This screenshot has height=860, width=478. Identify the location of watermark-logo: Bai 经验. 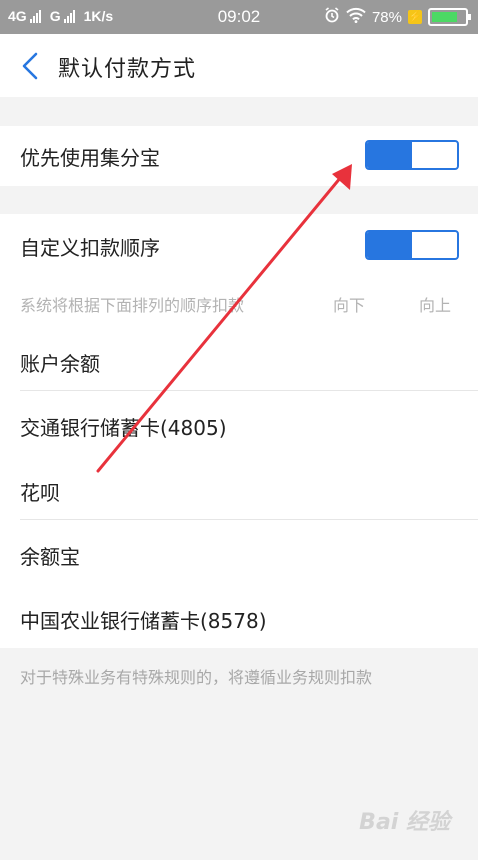
(404, 822).